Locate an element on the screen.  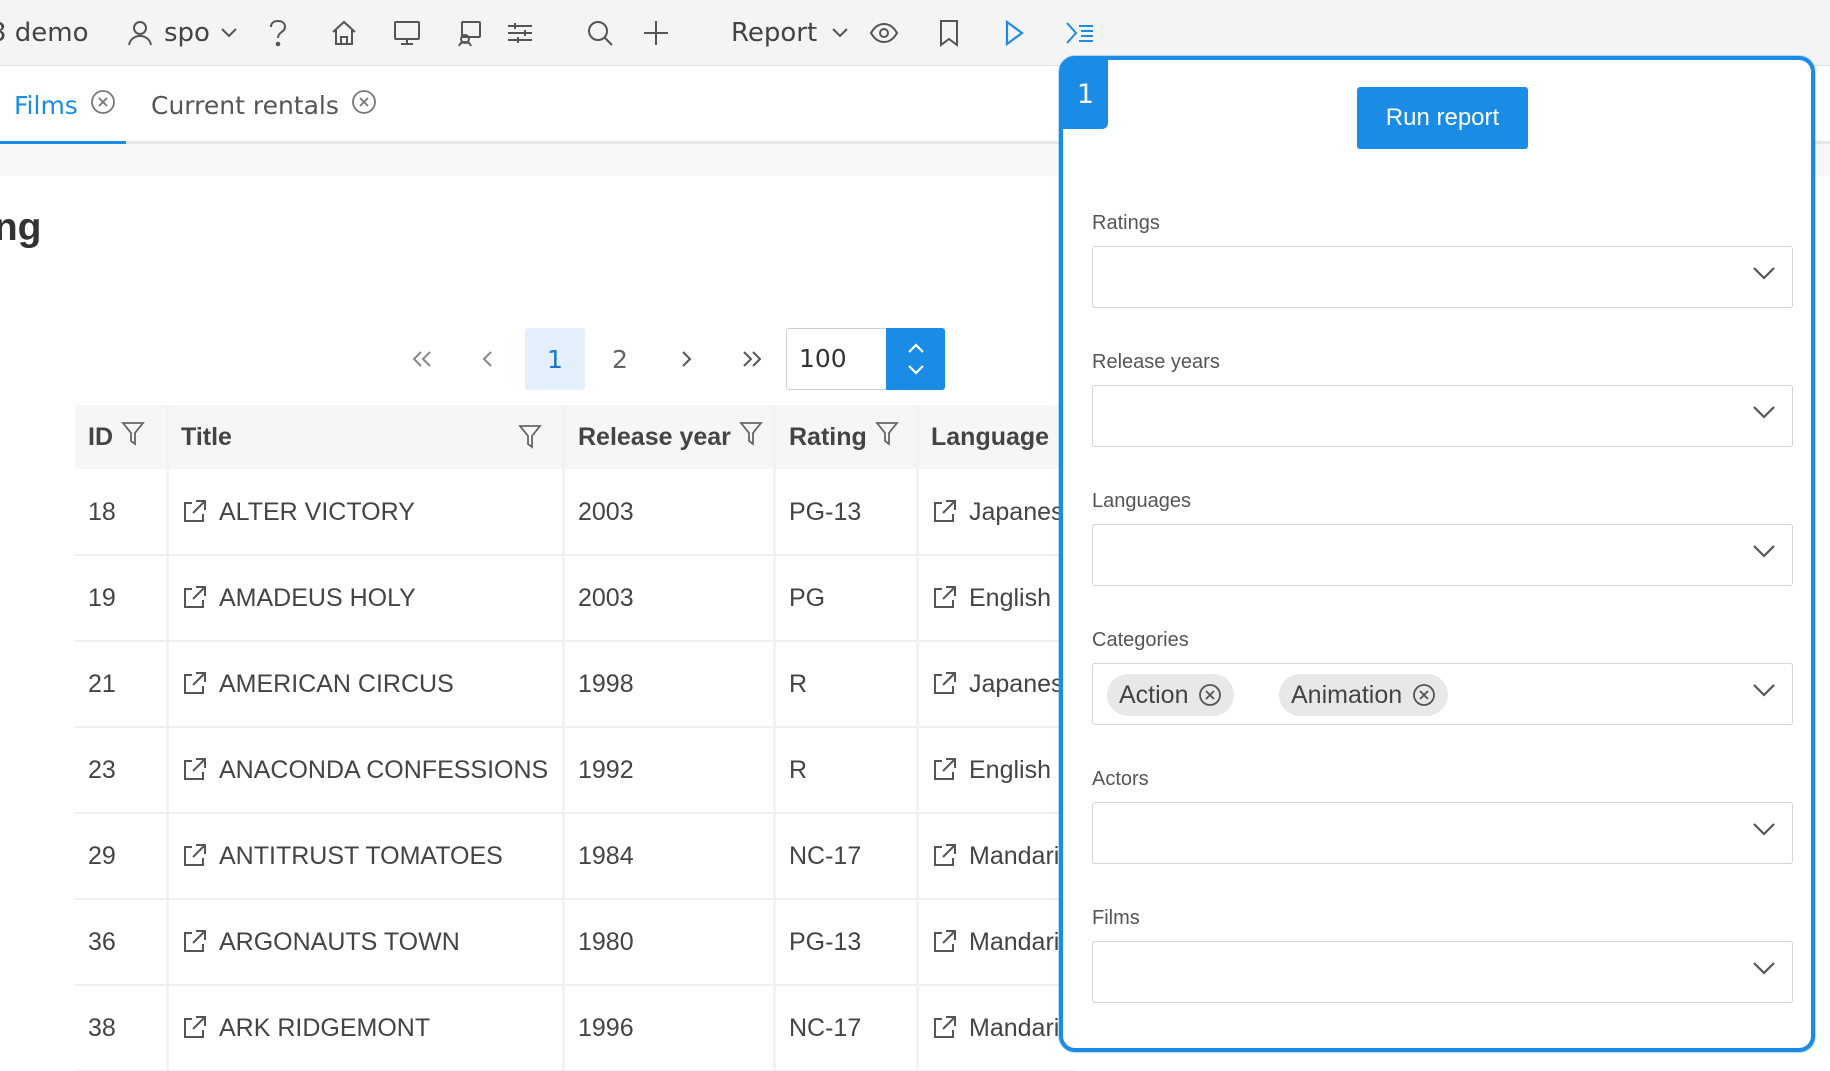
cell-title: ARK RIDGEMONT is located at coordinates (305, 1028).